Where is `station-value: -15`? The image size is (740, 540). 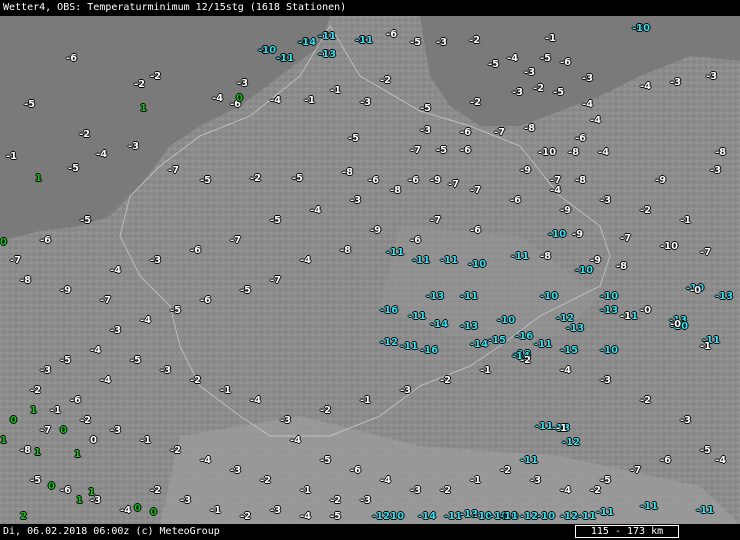
station-value: -15 is located at coordinates (569, 350).